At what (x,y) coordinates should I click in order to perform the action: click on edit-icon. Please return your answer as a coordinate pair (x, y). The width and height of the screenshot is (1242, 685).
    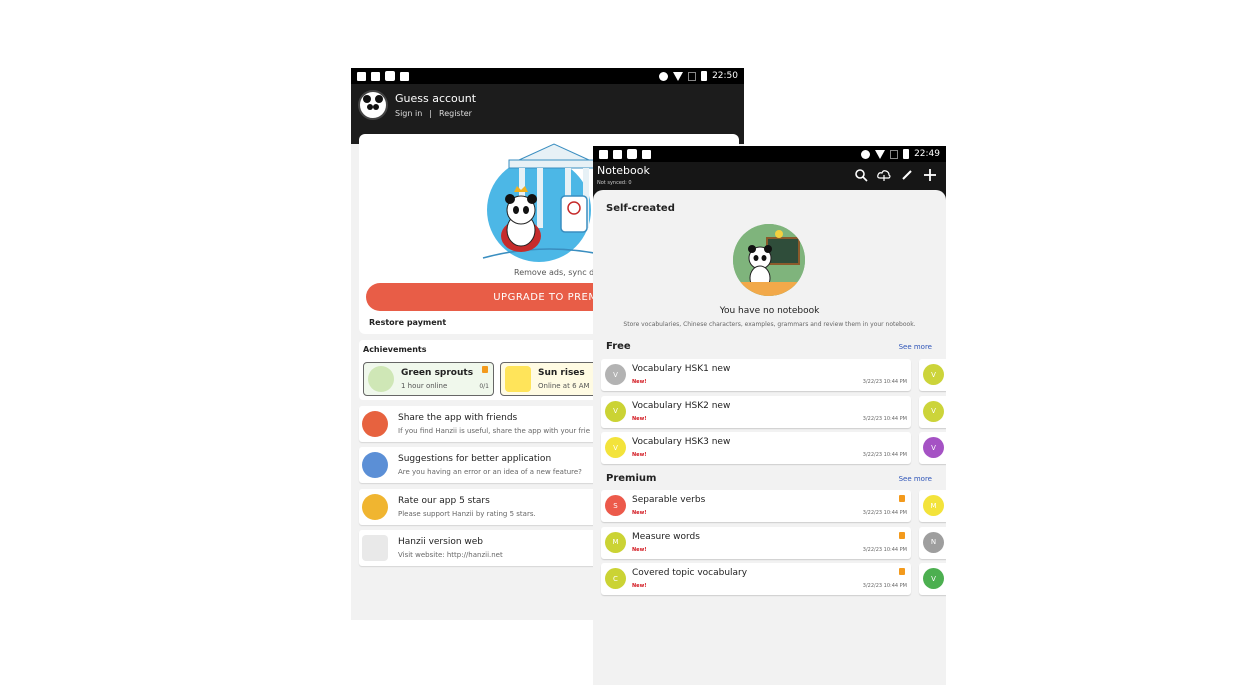
    Looking at the image, I should click on (907, 175).